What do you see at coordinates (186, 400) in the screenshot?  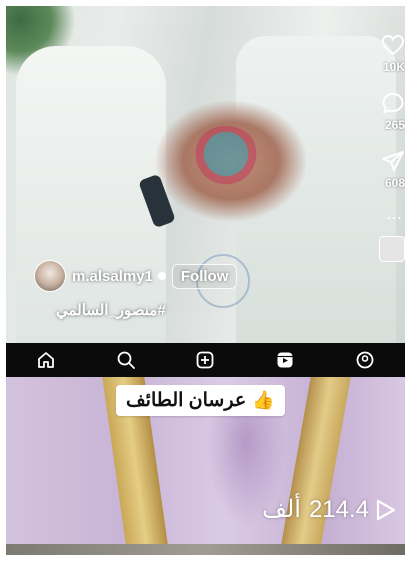 I see `caption-text: عرسان الطائف` at bounding box center [186, 400].